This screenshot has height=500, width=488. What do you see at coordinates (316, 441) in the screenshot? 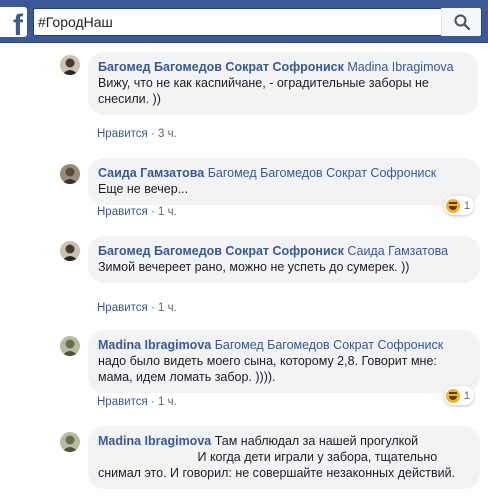
I see `comment-text: Там наблюдал за нашей прогулкой` at bounding box center [316, 441].